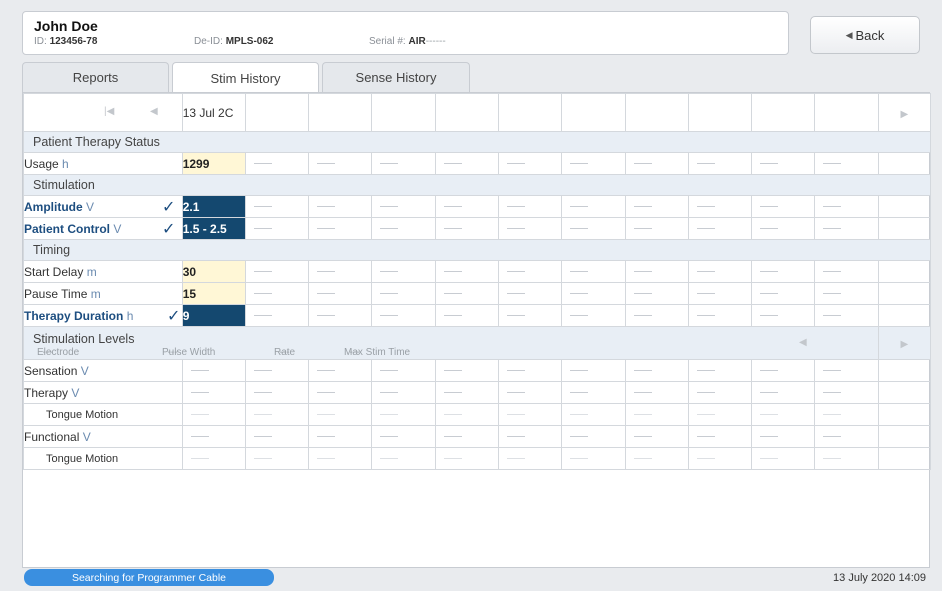 The image size is (942, 591). What do you see at coordinates (396, 77) in the screenshot?
I see `tab-sense-history: Sense History` at bounding box center [396, 77].